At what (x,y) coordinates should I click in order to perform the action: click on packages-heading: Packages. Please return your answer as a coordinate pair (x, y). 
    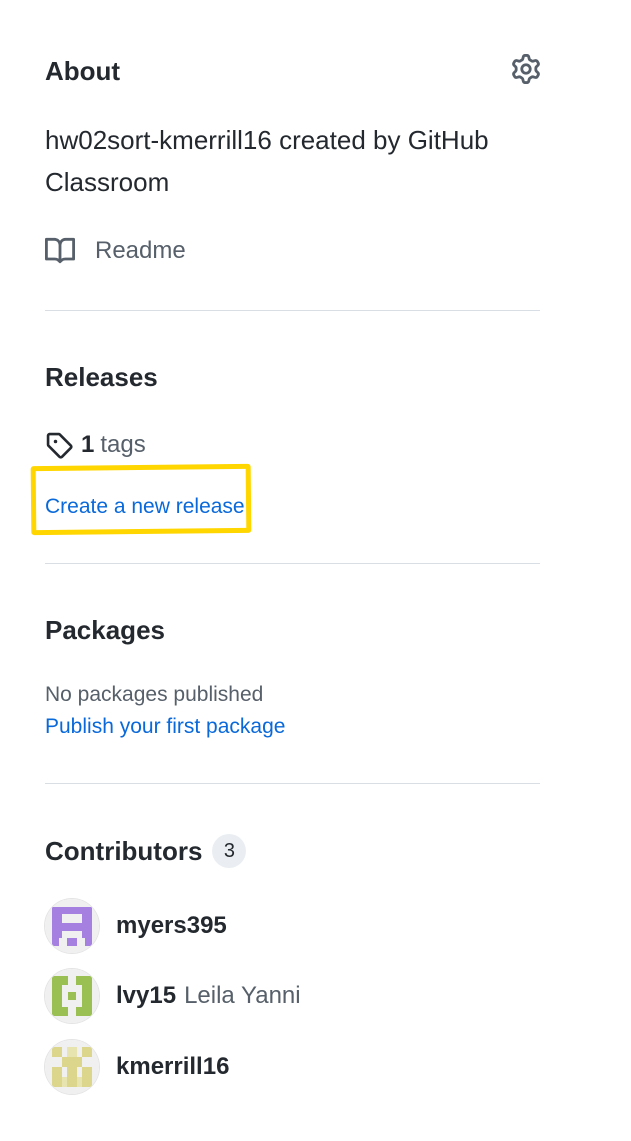
    Looking at the image, I should click on (105, 630).